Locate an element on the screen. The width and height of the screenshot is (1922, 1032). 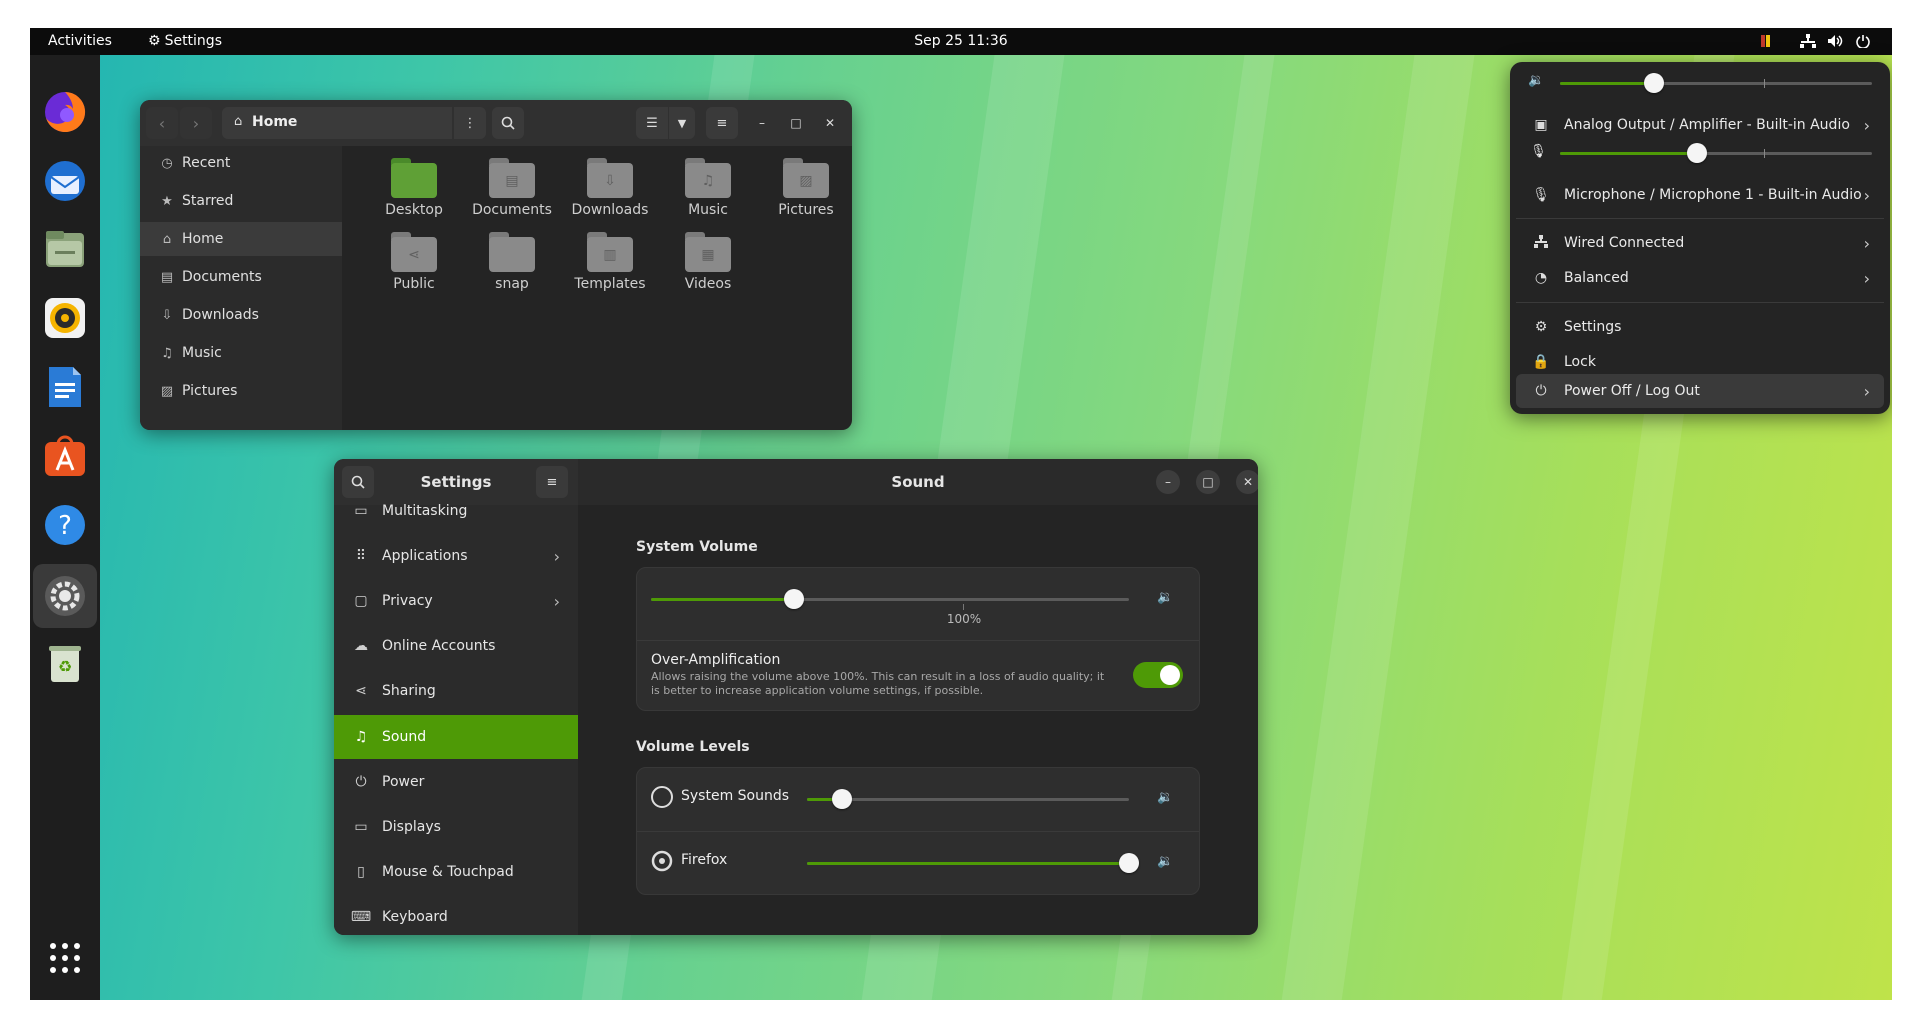
sidebar-item-recent: ◷ Recent is located at coordinates (241, 163).